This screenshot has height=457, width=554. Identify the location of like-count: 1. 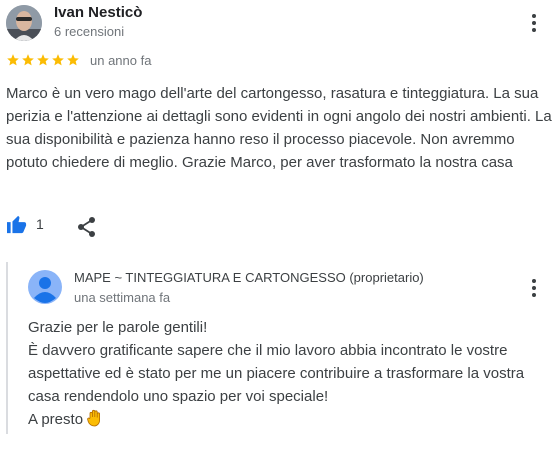
(40, 224).